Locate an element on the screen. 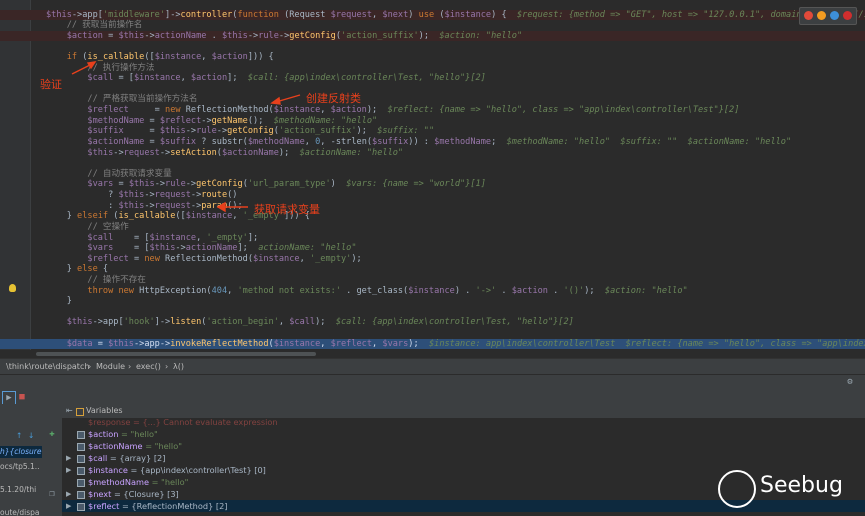  intention-bulb-icon is located at coordinates (12, 288).